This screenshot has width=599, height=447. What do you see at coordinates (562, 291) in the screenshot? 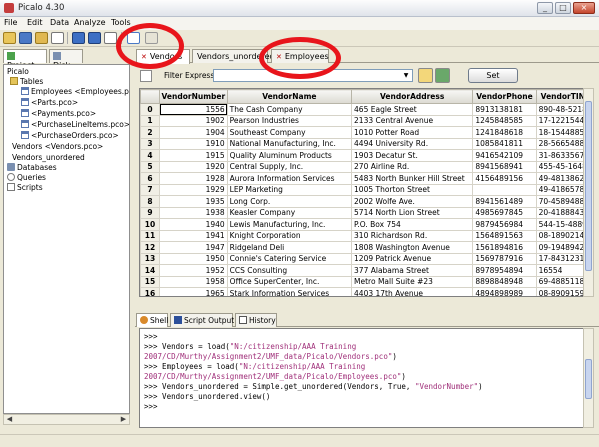
I see `table-cell: 08-8909159` at bounding box center [562, 291].